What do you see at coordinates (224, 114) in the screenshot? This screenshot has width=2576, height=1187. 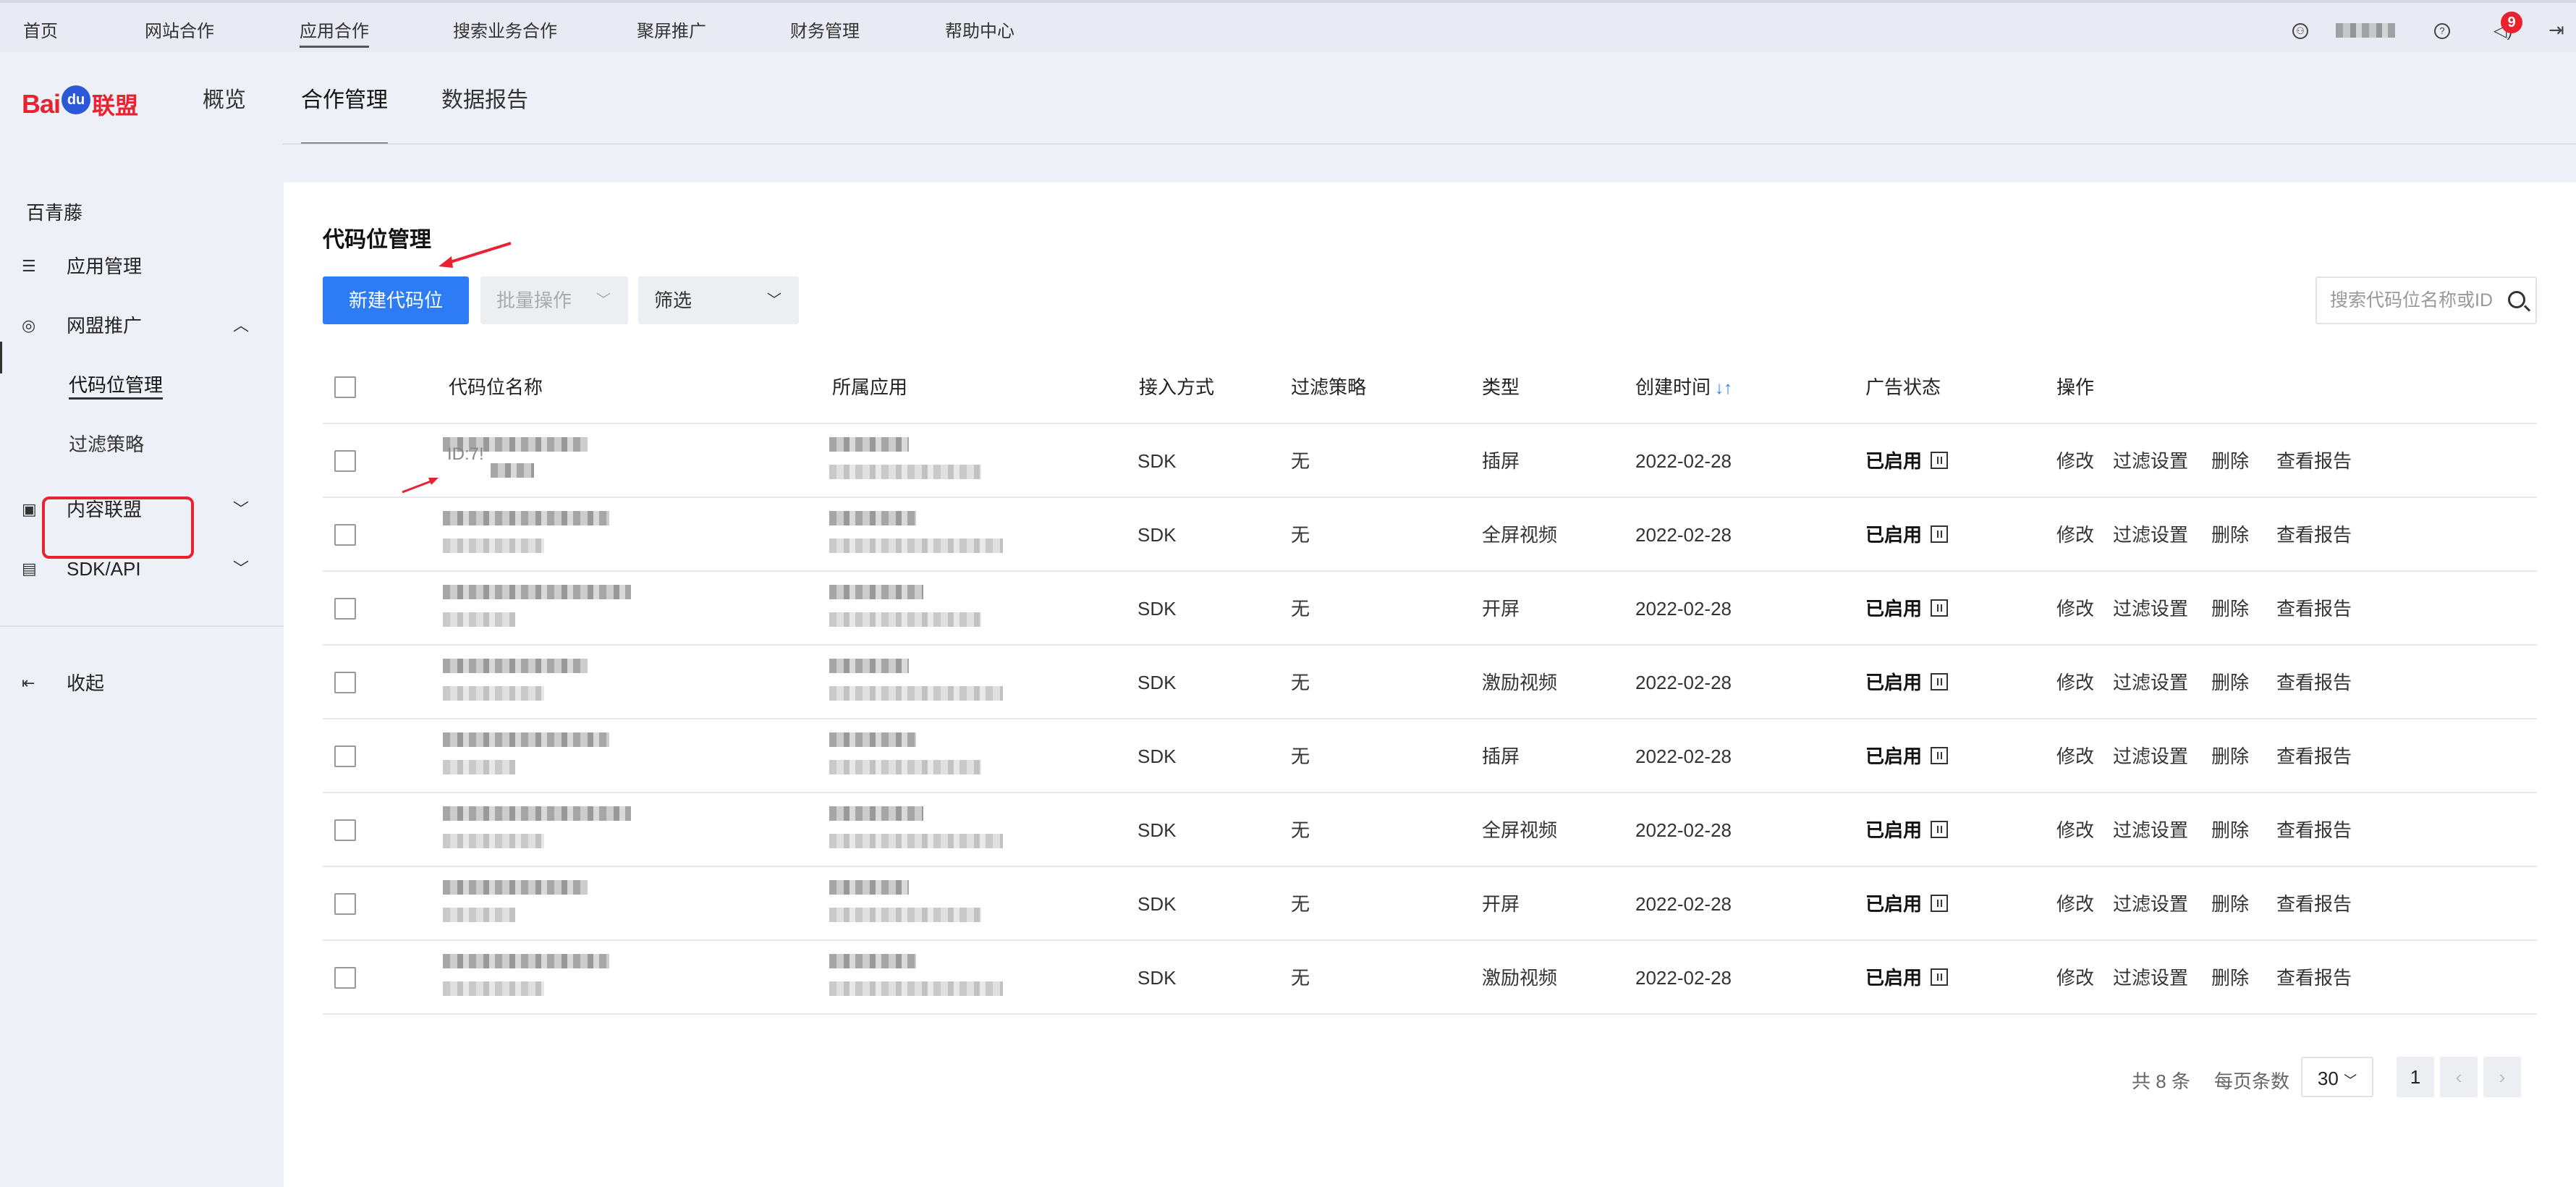 I see `tab-overview: 概览` at bounding box center [224, 114].